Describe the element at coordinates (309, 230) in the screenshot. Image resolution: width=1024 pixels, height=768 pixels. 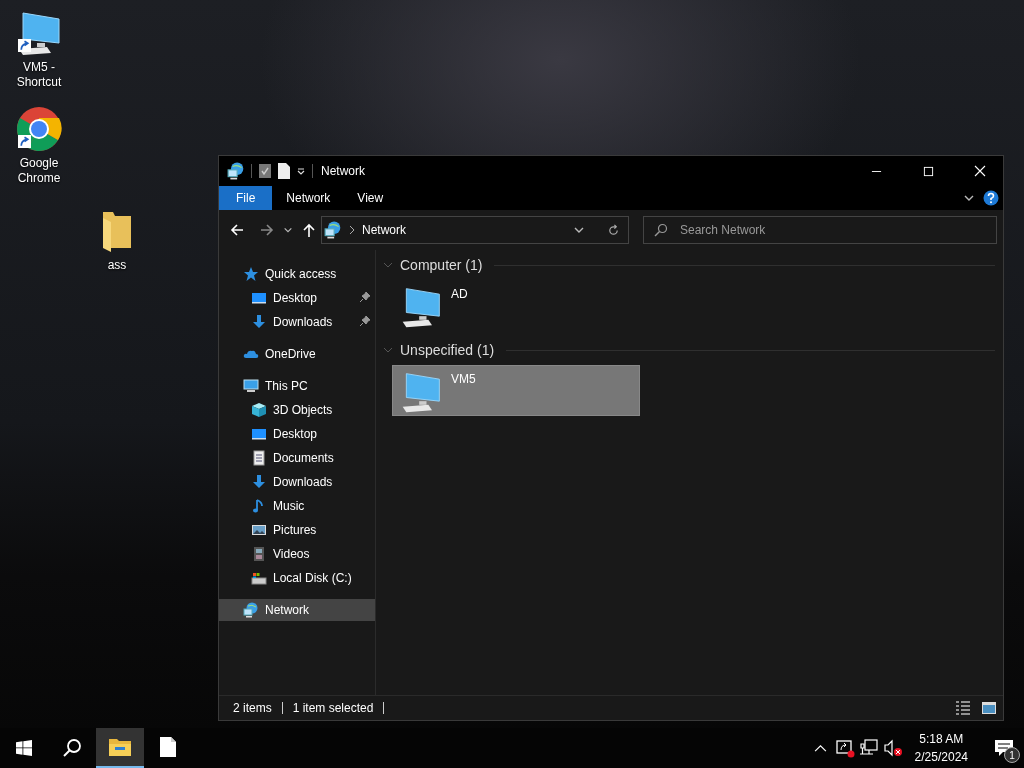
I see `up-arrow-icon` at that location.